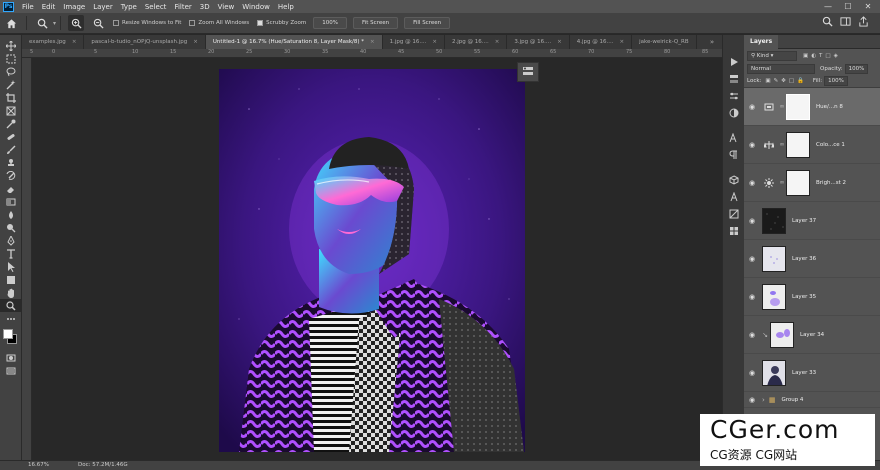 This screenshot has height=470, width=880. What do you see at coordinates (805, 56) in the screenshot?
I see `filter-pixel-icon: ▣` at bounding box center [805, 56].